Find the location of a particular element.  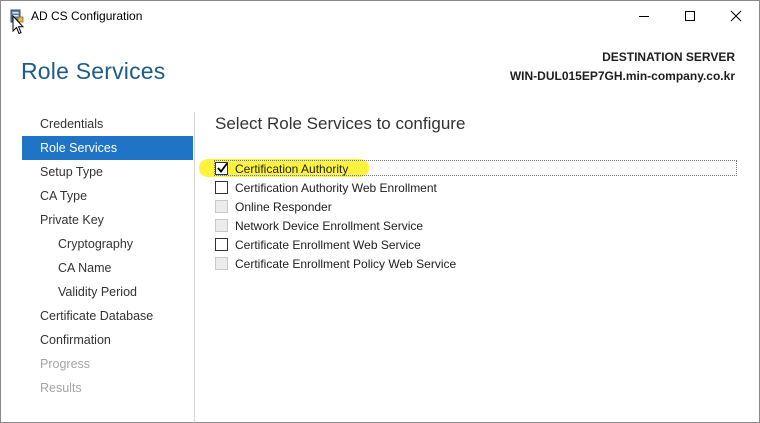

nav-item-ca-type: CA Type is located at coordinates (107, 196).